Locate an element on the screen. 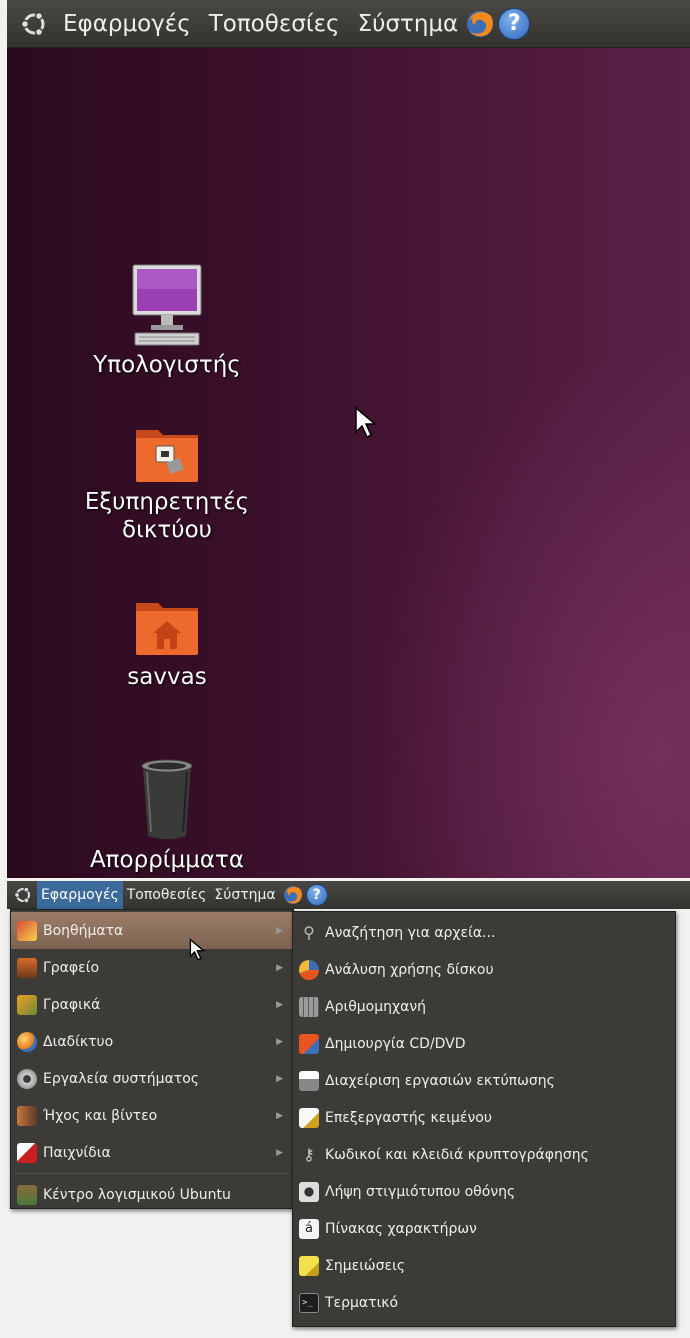 The height and width of the screenshot is (1338, 690). submenu-item-label: Λήψη στιγμιότυπου οθόνης is located at coordinates (420, 1191).